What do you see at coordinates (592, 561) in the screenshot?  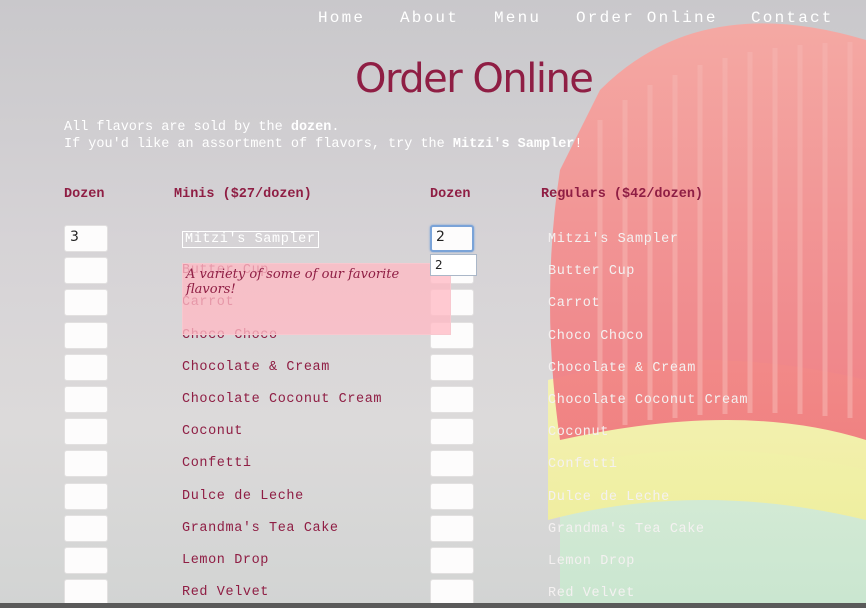 I see `regulars-flavor-label: Lemon Drop` at bounding box center [592, 561].